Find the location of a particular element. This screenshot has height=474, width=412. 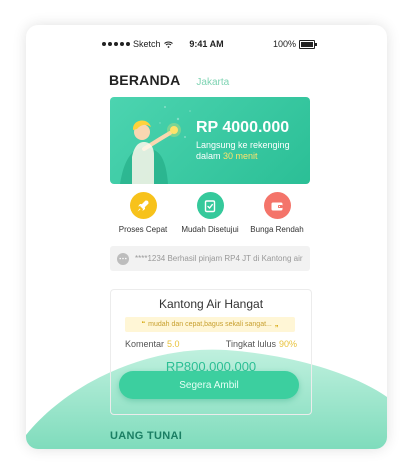

battery-percent: 100% is located at coordinates (284, 44).